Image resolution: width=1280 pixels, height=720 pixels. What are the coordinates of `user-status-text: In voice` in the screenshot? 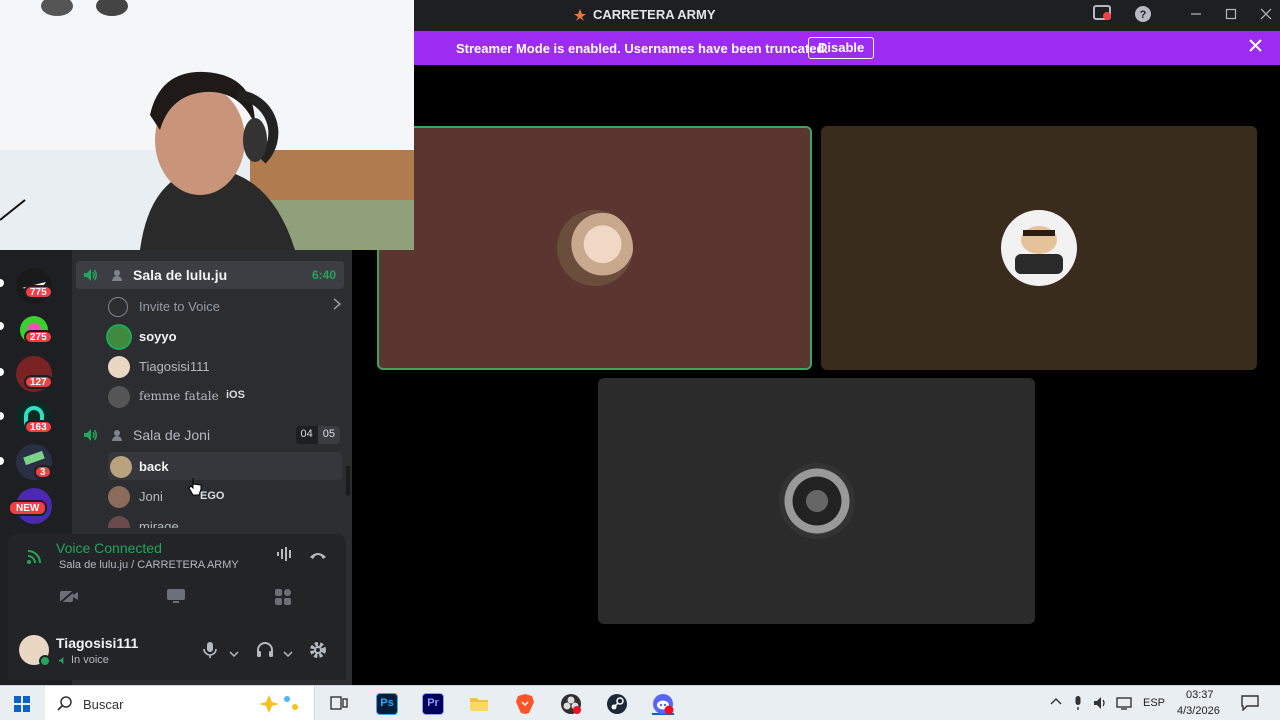 It's located at (90, 660).